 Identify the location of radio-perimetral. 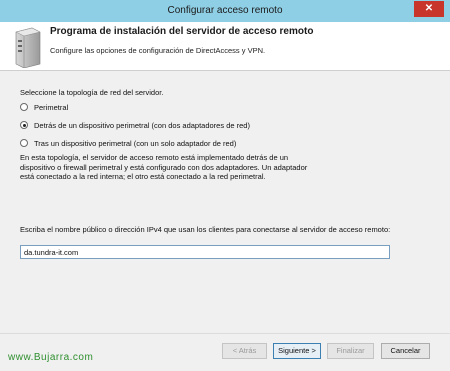
(24, 107).